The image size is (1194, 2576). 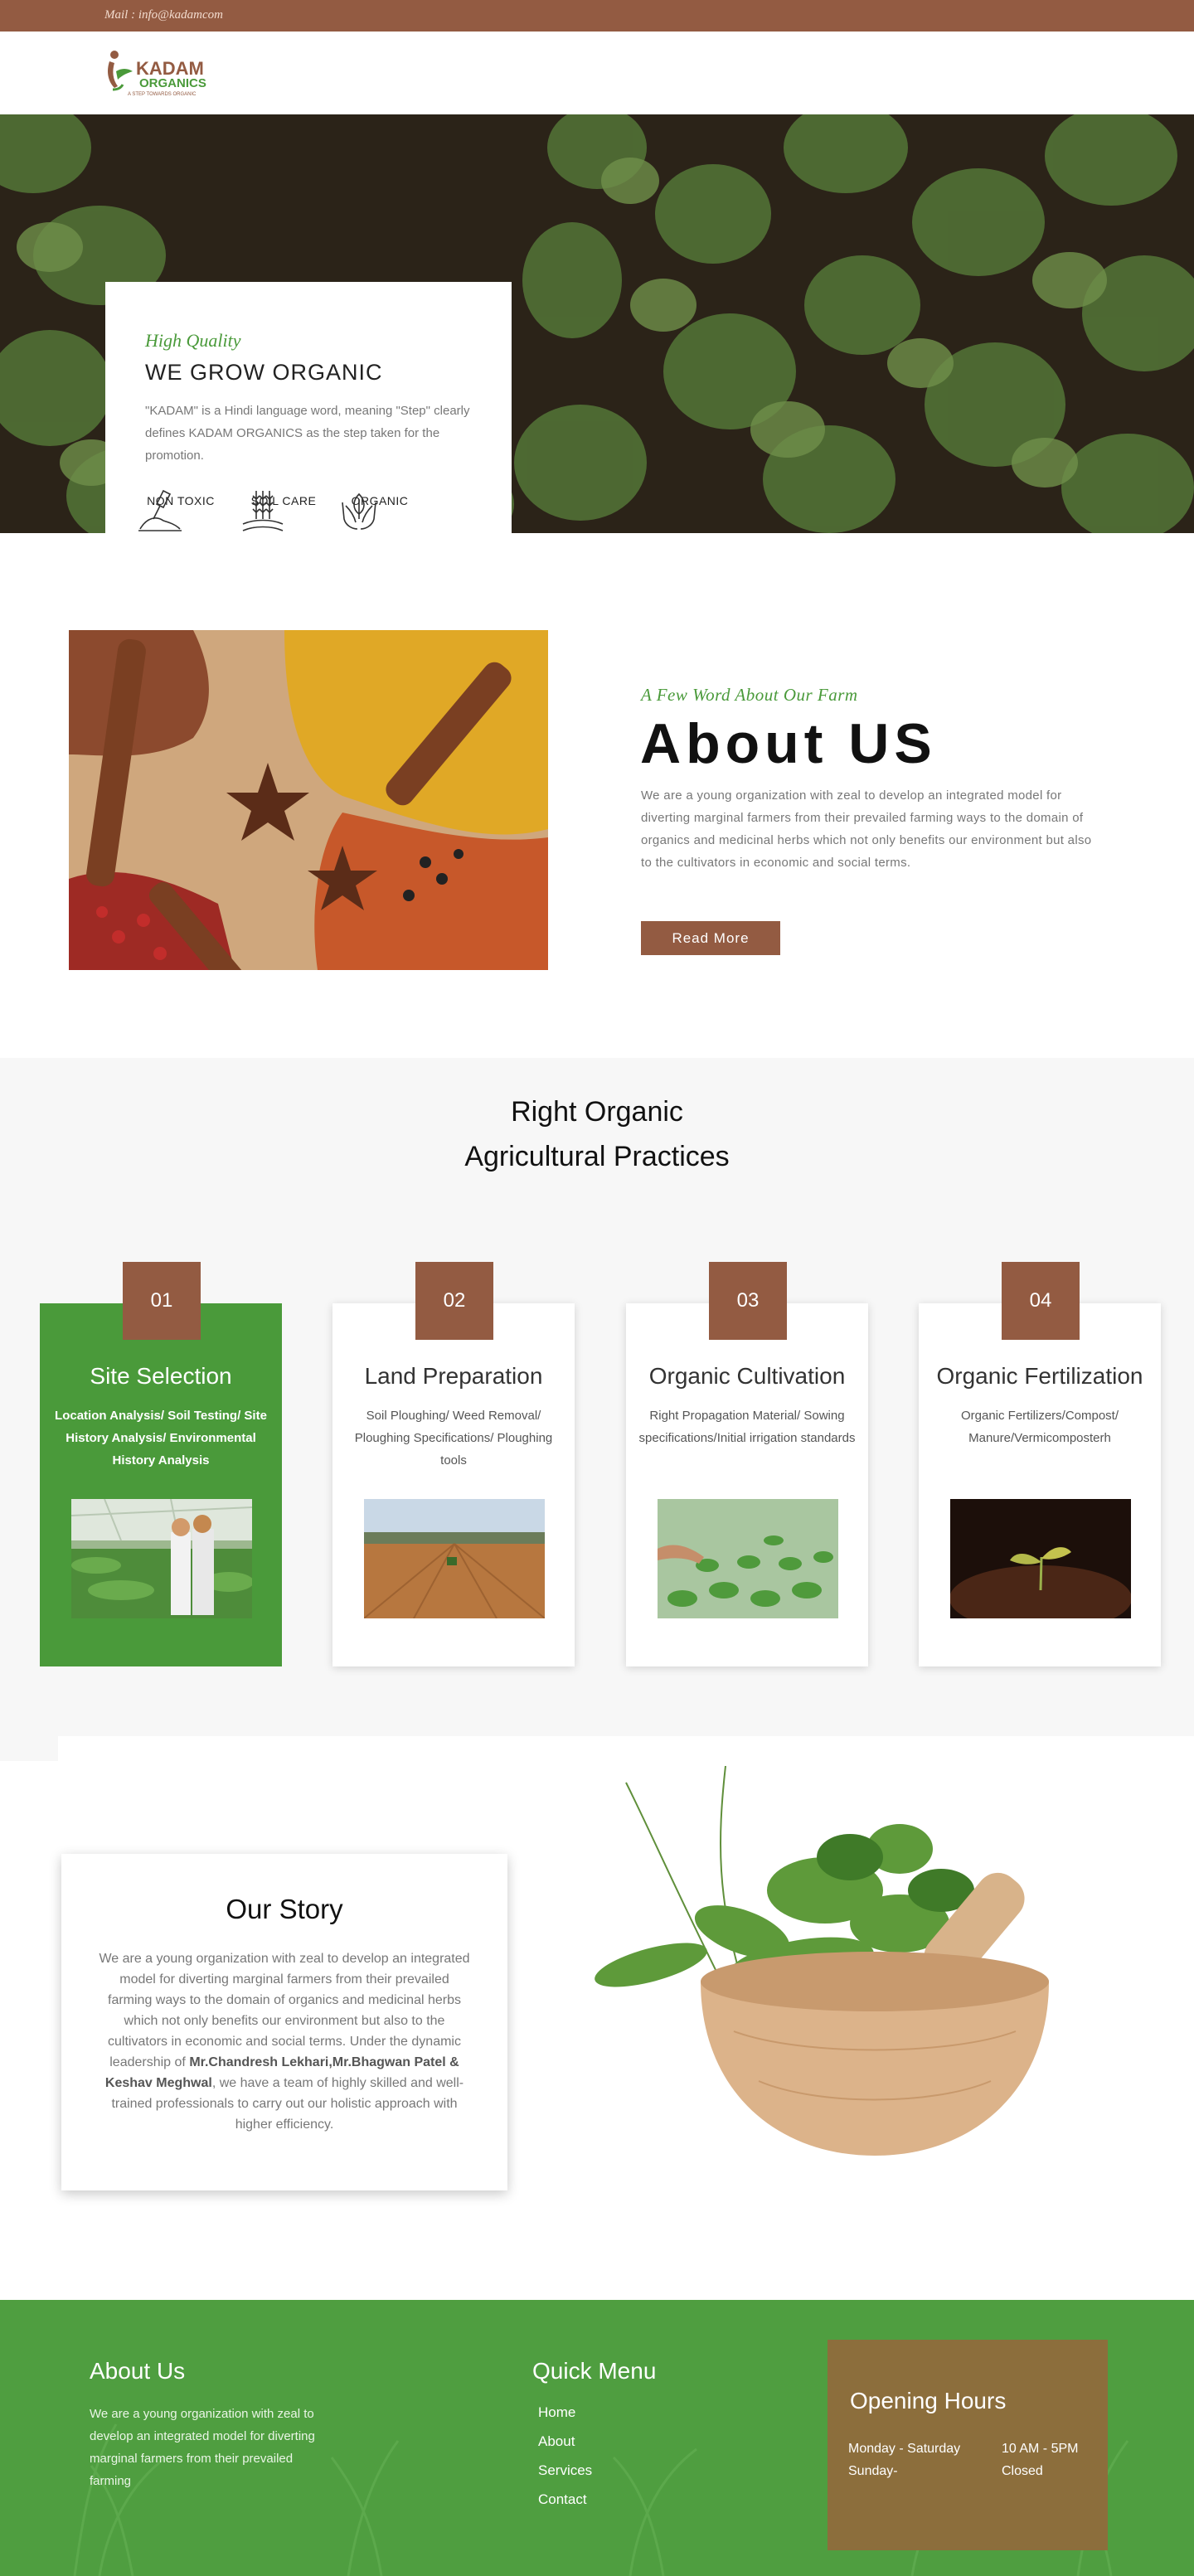 I want to click on footer-about-title: About Us, so click(x=138, y=2371).